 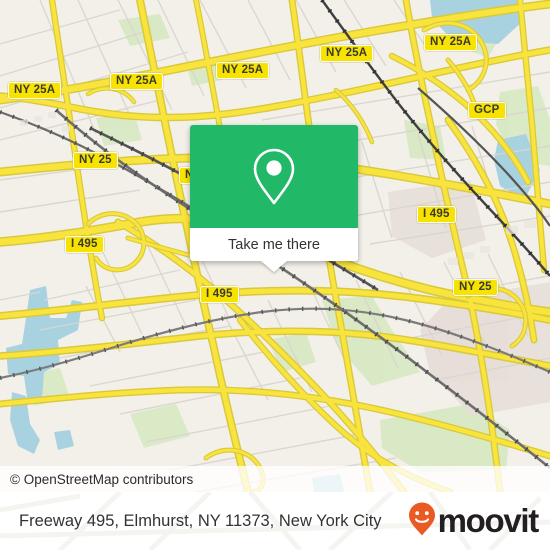 I want to click on road-shield-i495-1: I 495, so click(x=436, y=214).